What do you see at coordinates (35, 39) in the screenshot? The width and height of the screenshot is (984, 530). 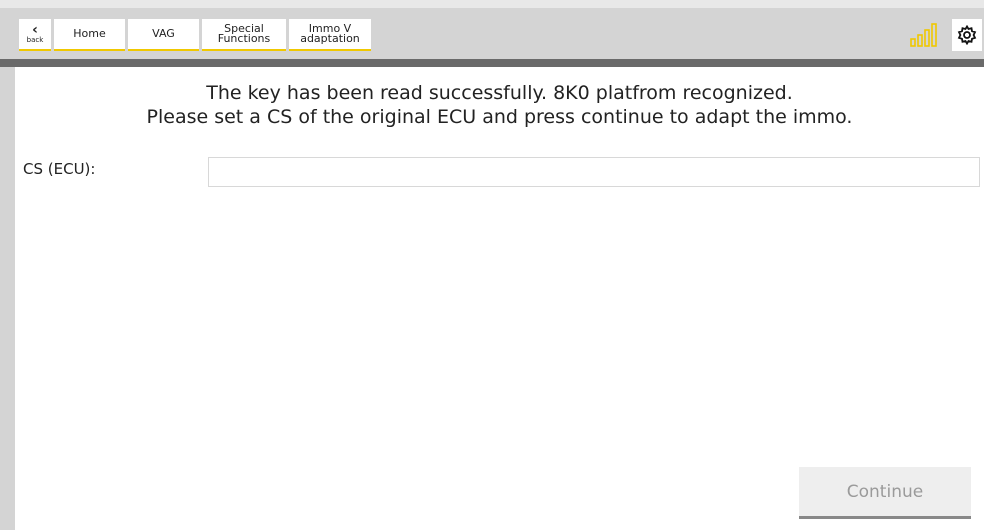 I see `back-label: back` at bounding box center [35, 39].